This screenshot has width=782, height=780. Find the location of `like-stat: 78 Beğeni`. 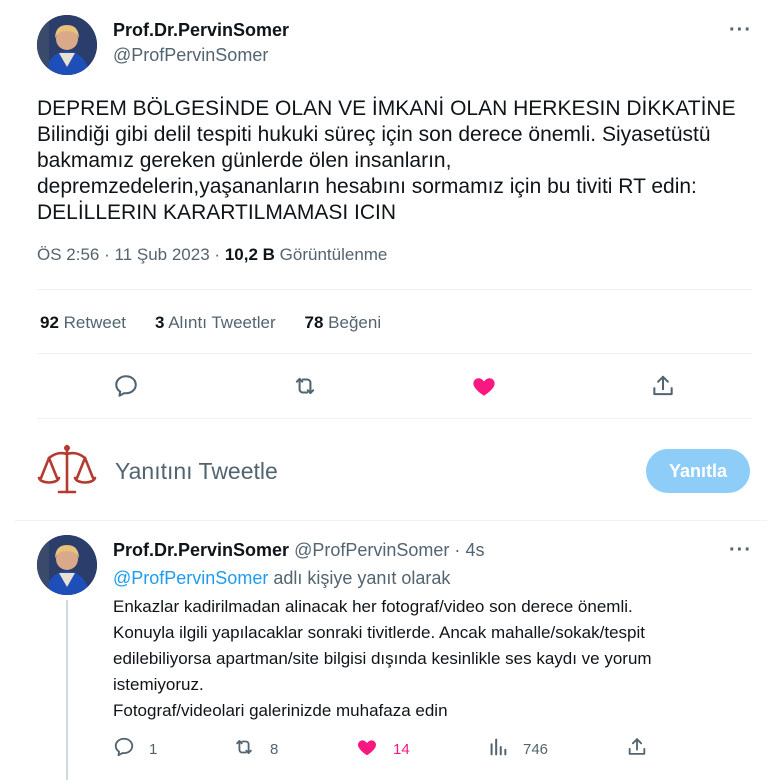

like-stat: 78 Beğeni is located at coordinates (343, 322).